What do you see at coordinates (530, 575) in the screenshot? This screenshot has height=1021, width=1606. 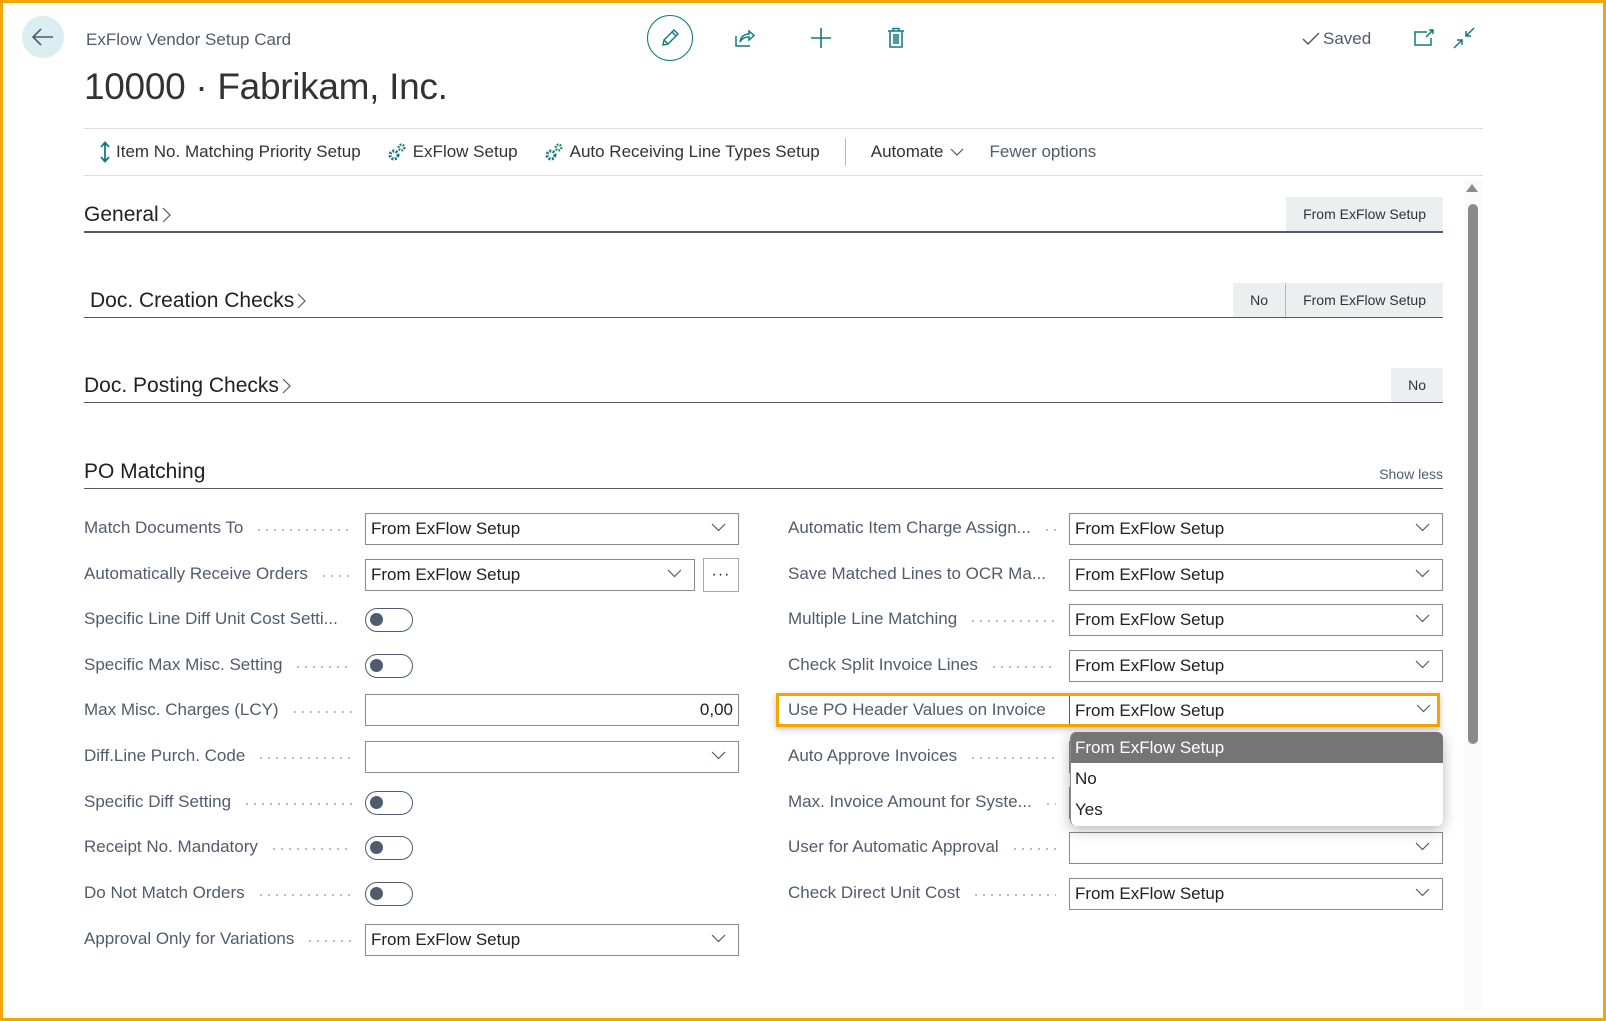 I see `select-automatically-receive-orders: From ExFlow Setup` at bounding box center [530, 575].